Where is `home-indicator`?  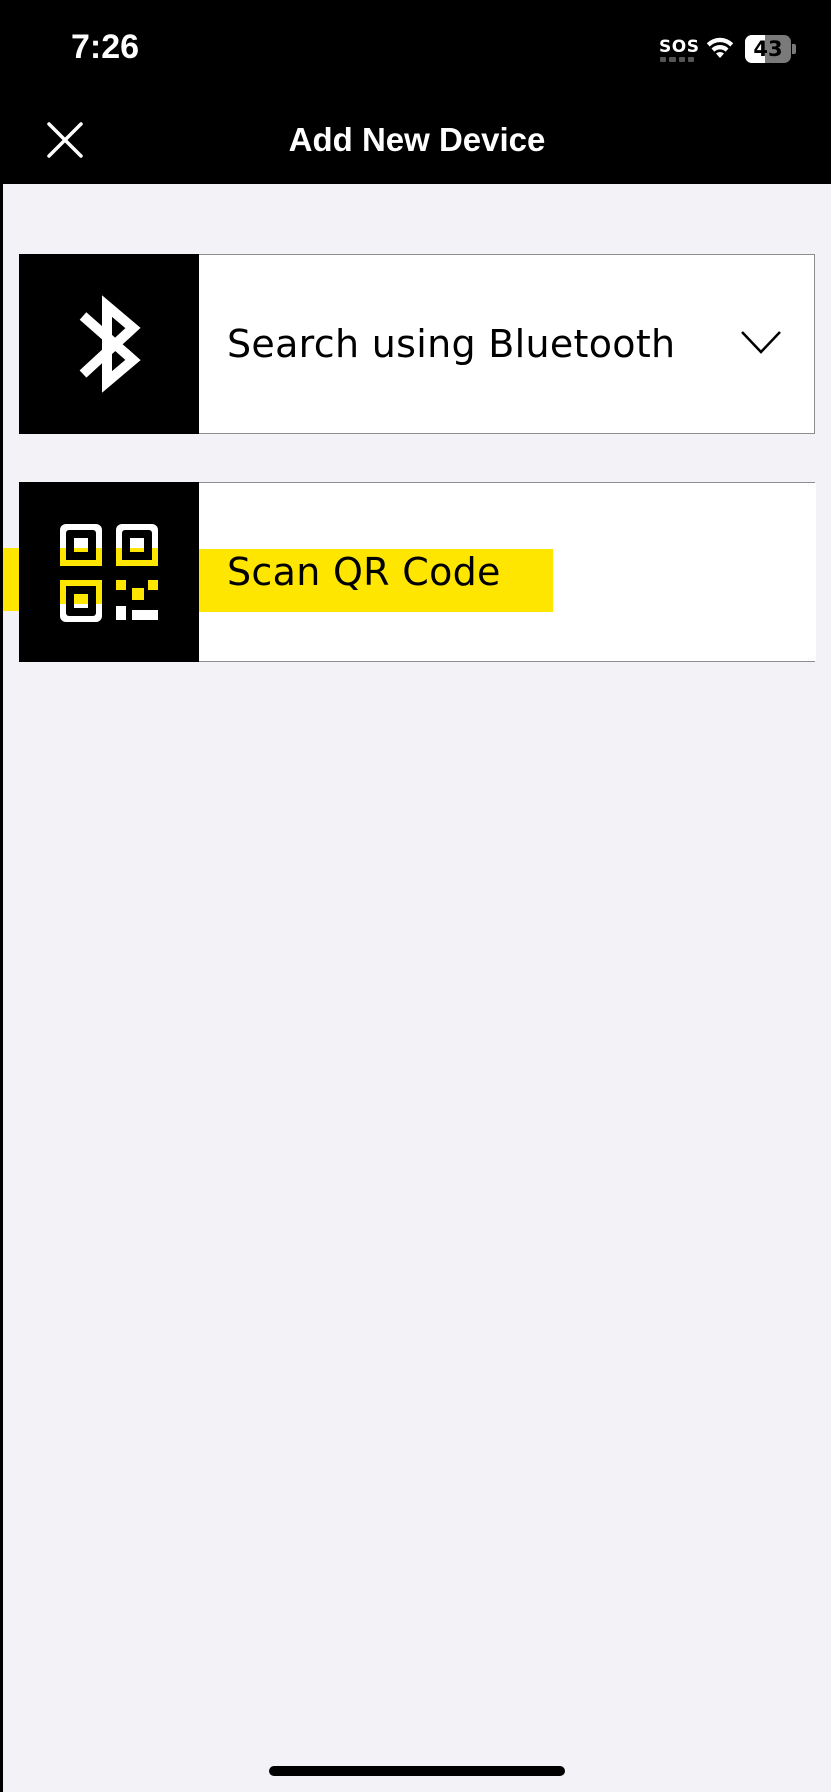 home-indicator is located at coordinates (417, 1771).